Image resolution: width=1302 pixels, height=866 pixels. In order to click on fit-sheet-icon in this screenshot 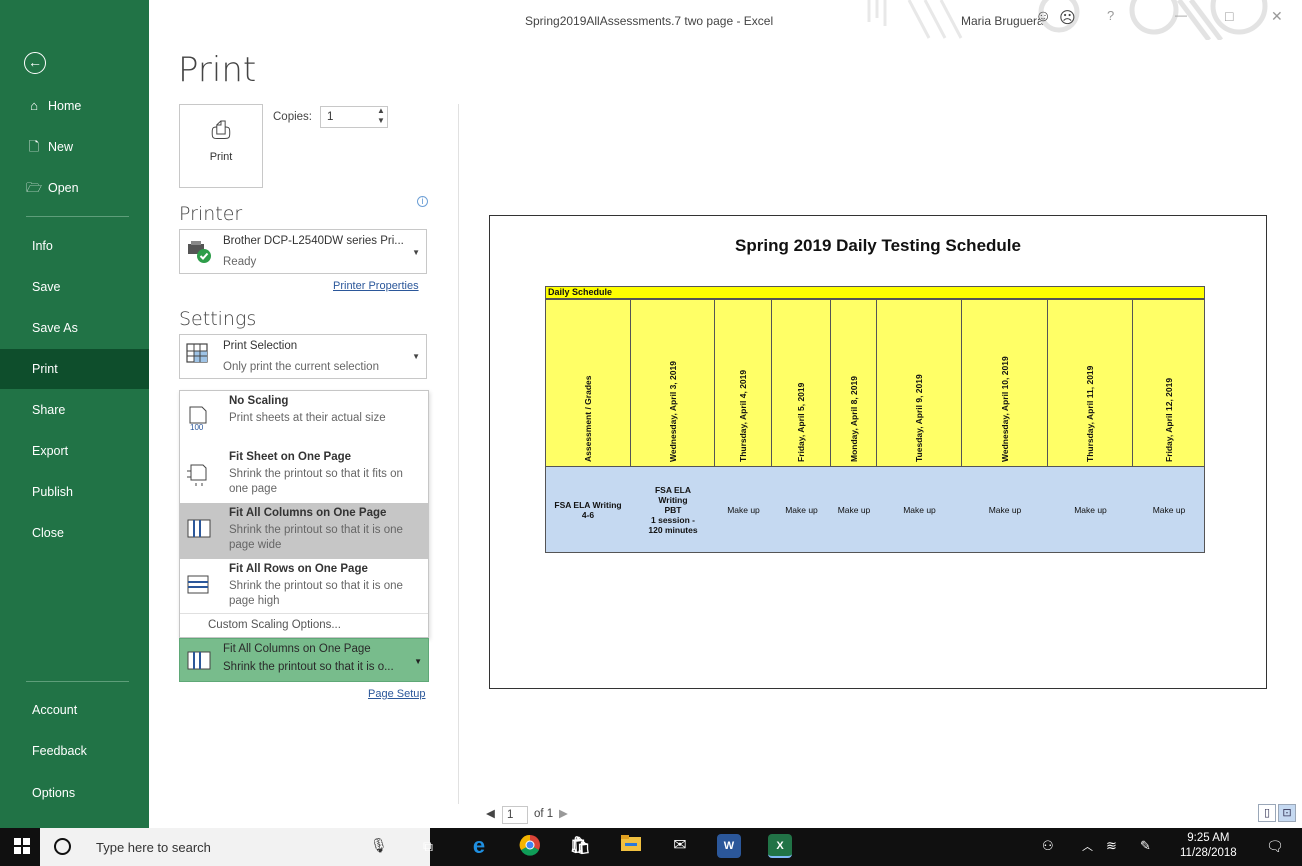, I will do `click(198, 476)`.